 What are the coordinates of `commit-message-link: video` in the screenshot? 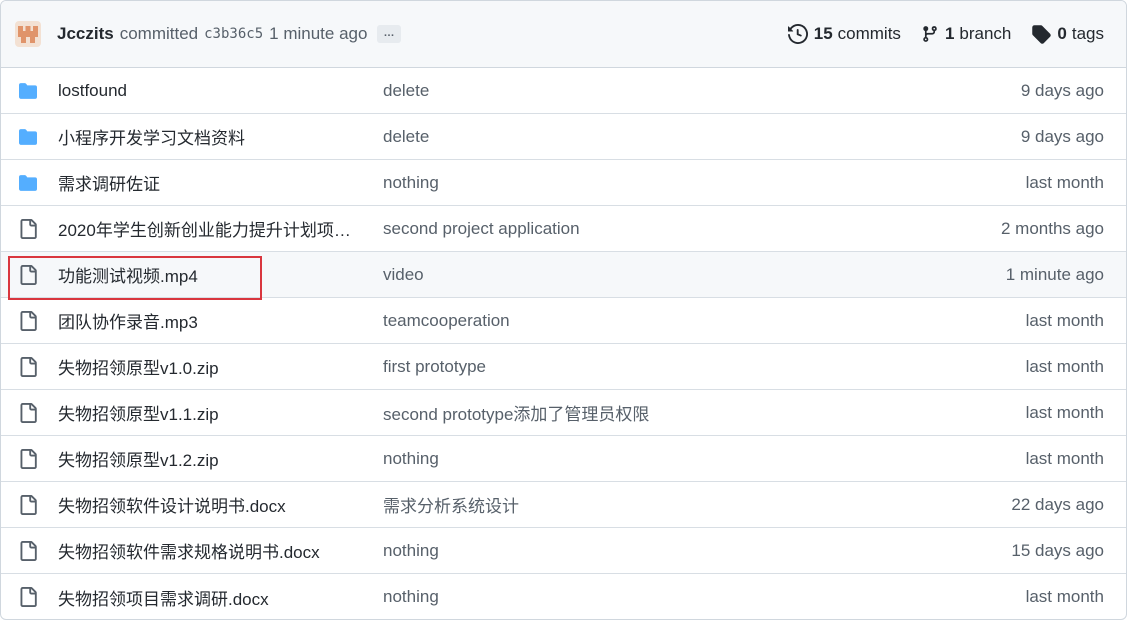 It's located at (694, 275).